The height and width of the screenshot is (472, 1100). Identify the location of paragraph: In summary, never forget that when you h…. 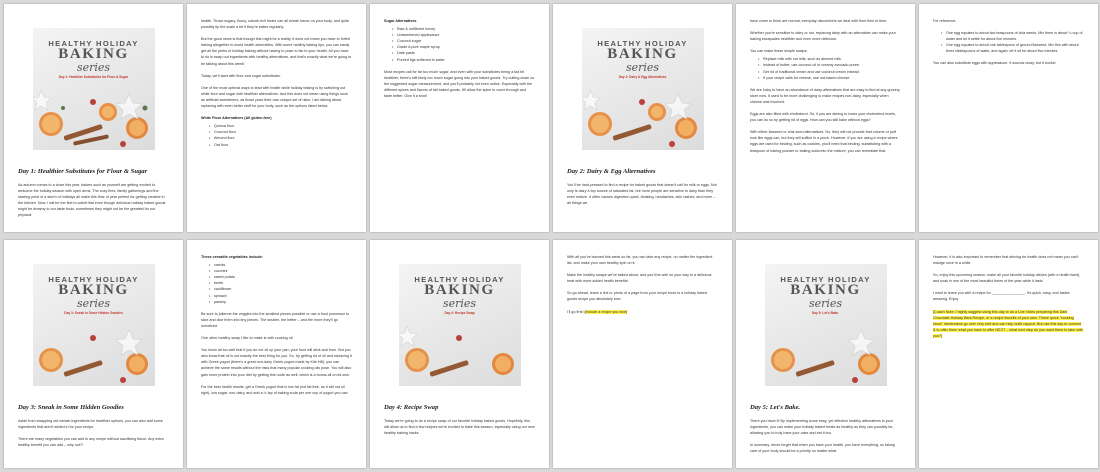
(822, 448).